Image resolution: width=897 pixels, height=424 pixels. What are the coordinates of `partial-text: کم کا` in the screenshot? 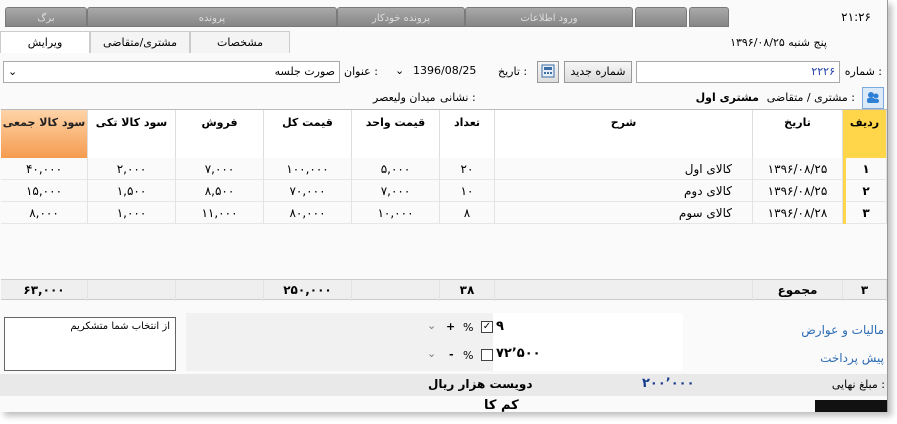 It's located at (501, 405).